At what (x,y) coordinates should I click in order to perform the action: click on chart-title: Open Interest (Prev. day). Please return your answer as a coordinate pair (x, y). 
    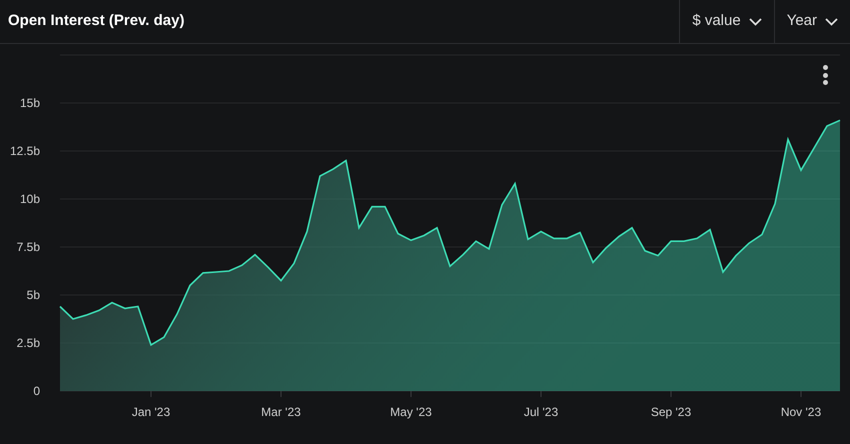
    Looking at the image, I should click on (96, 21).